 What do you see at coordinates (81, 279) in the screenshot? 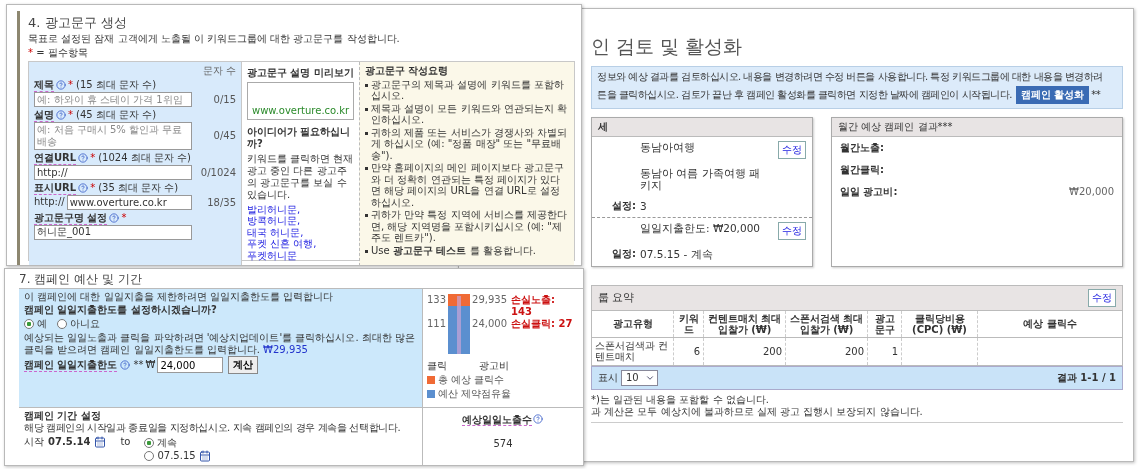
I see `section-title: 7. 캠페인 예산 및 기간` at bounding box center [81, 279].